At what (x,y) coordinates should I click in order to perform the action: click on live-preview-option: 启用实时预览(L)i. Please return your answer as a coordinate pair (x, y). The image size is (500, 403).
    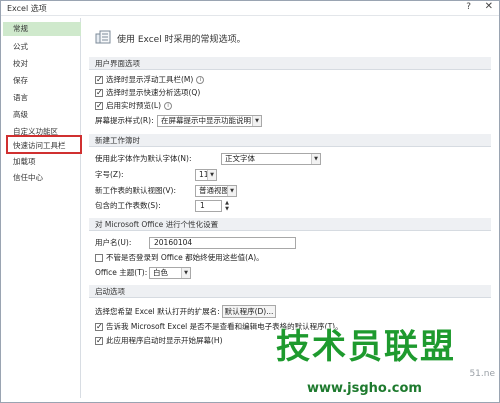
    Looking at the image, I should click on (134, 106).